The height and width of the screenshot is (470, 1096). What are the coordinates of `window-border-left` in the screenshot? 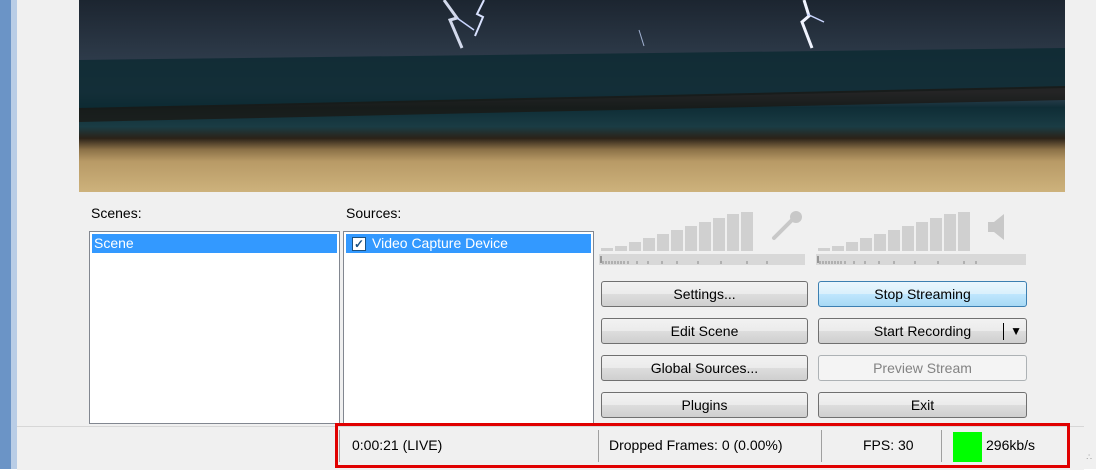 It's located at (5, 234).